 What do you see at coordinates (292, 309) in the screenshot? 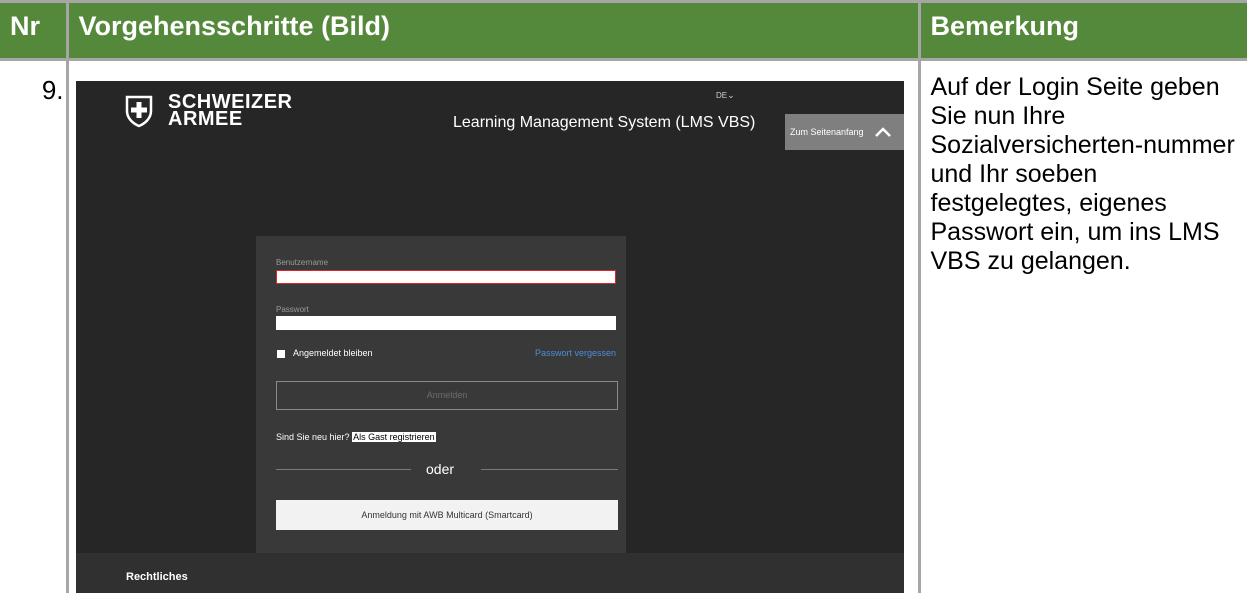
I see `password-label: Passwort` at bounding box center [292, 309].